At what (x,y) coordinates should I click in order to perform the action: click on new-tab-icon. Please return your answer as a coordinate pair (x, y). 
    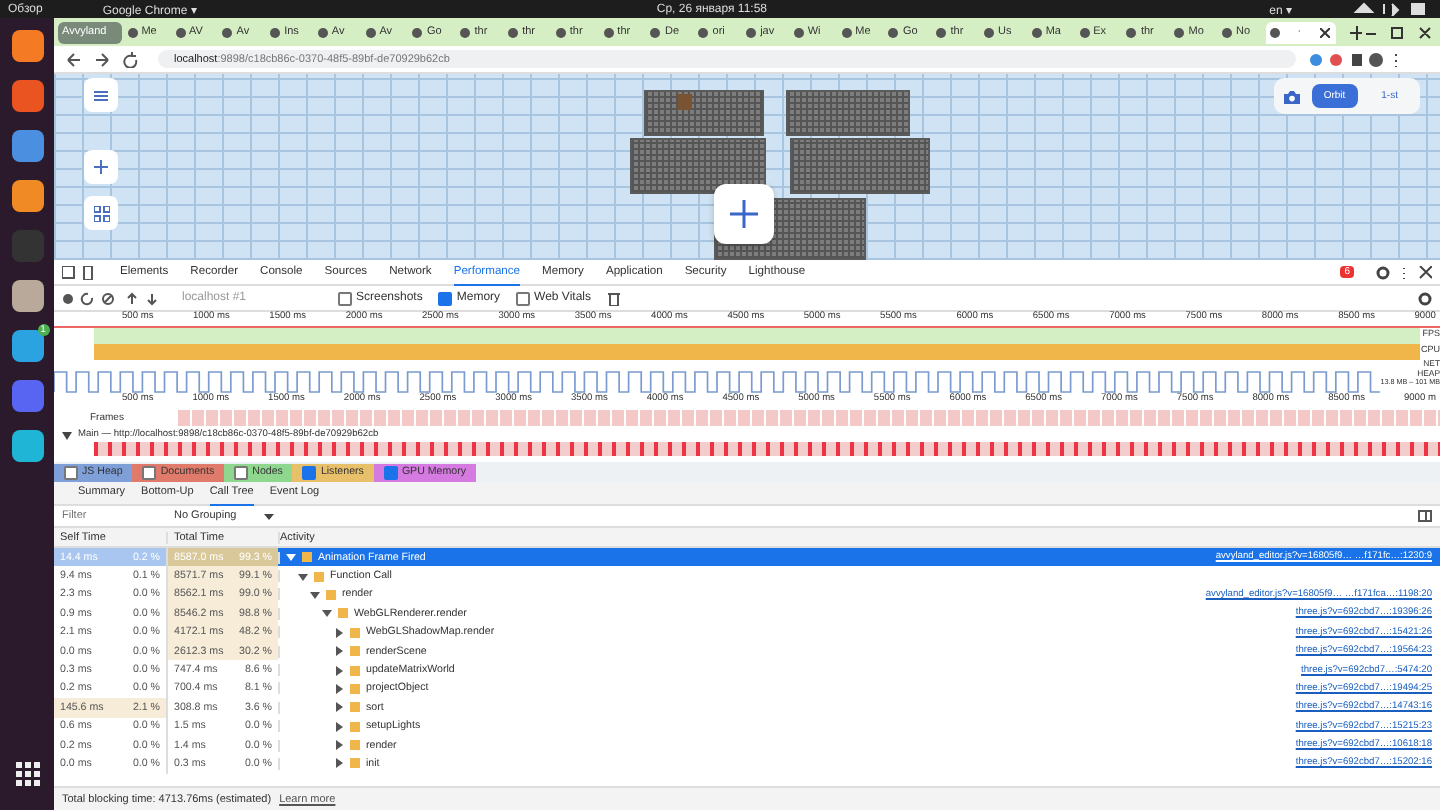
    Looking at the image, I should click on (1356, 32).